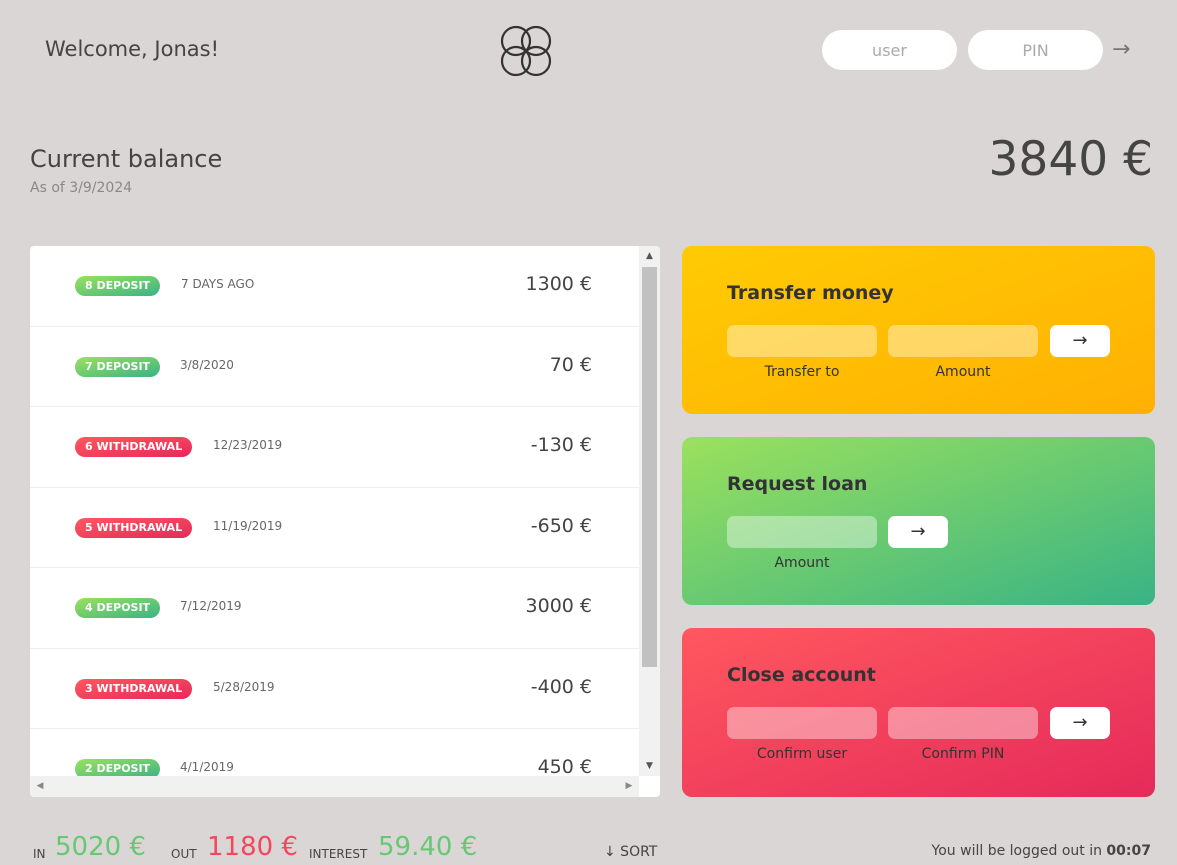 The width and height of the screenshot is (1177, 865). I want to click on transfer-amount-input, so click(963, 341).